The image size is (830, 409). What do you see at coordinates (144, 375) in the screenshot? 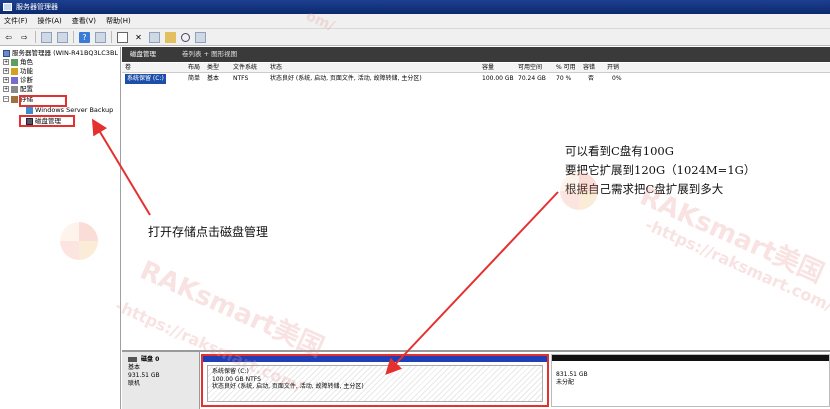
I see `disk-size: 931.51 GB` at bounding box center [144, 375].